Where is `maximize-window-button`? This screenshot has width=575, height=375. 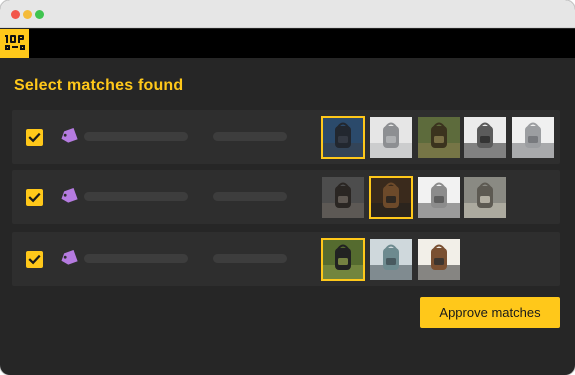 maximize-window-button is located at coordinates (39, 14).